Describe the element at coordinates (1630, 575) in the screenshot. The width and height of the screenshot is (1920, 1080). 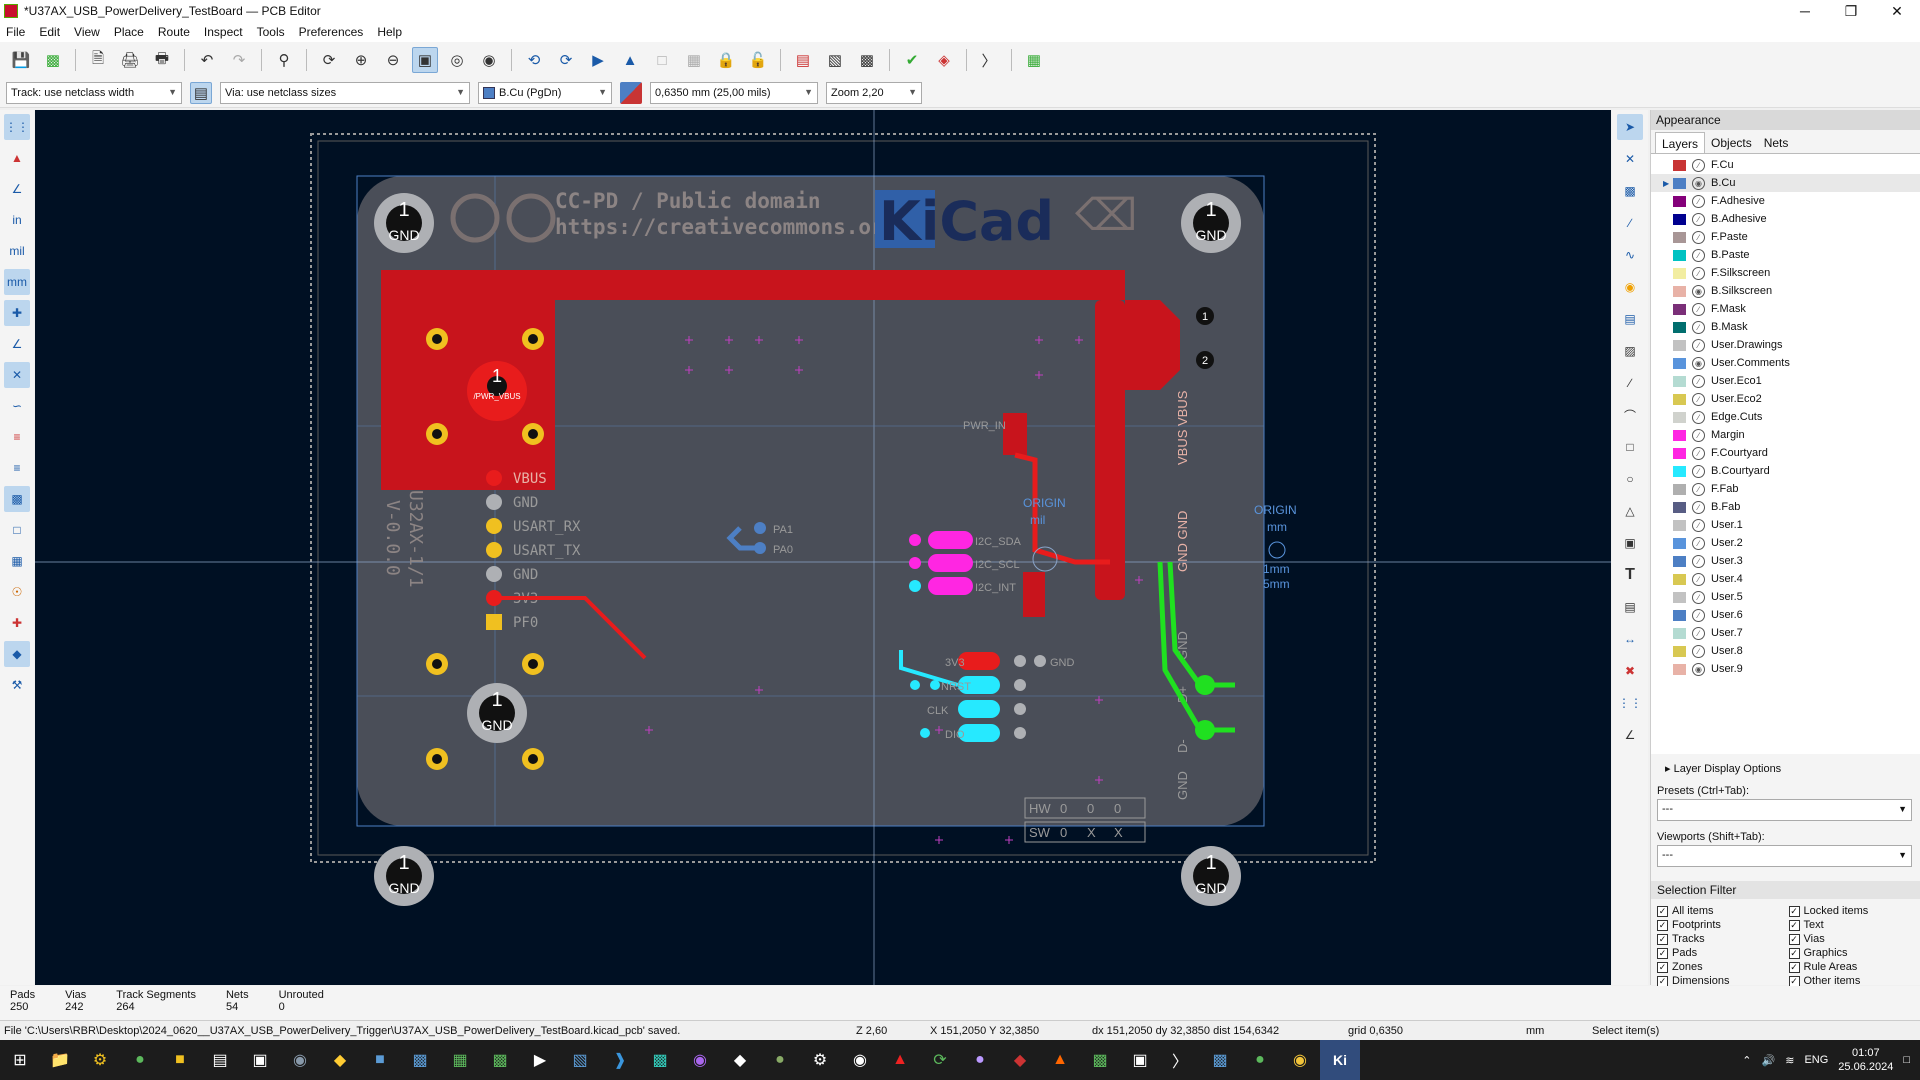
I see `text-icon: T` at that location.